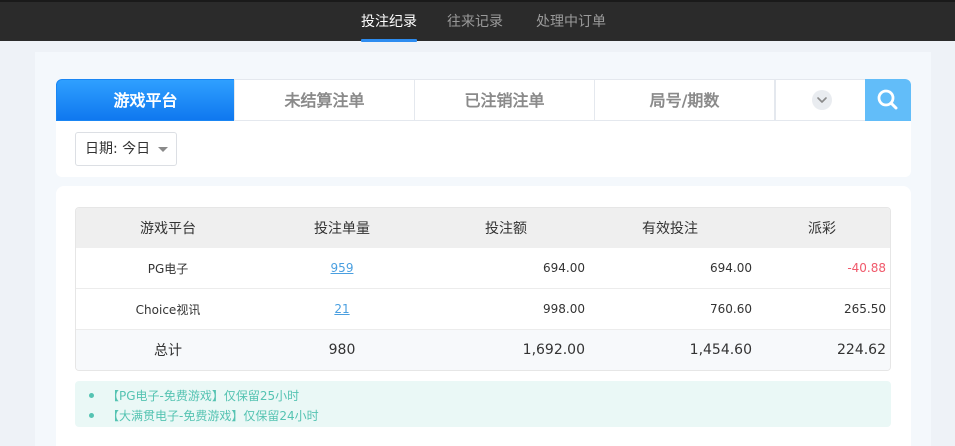 The height and width of the screenshot is (446, 955). I want to click on chevron-down-icon, so click(822, 100).